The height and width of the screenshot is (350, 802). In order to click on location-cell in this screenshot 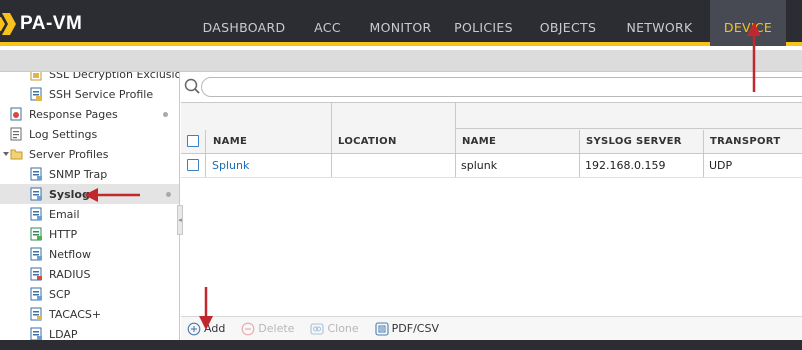, I will do `click(334, 165)`.